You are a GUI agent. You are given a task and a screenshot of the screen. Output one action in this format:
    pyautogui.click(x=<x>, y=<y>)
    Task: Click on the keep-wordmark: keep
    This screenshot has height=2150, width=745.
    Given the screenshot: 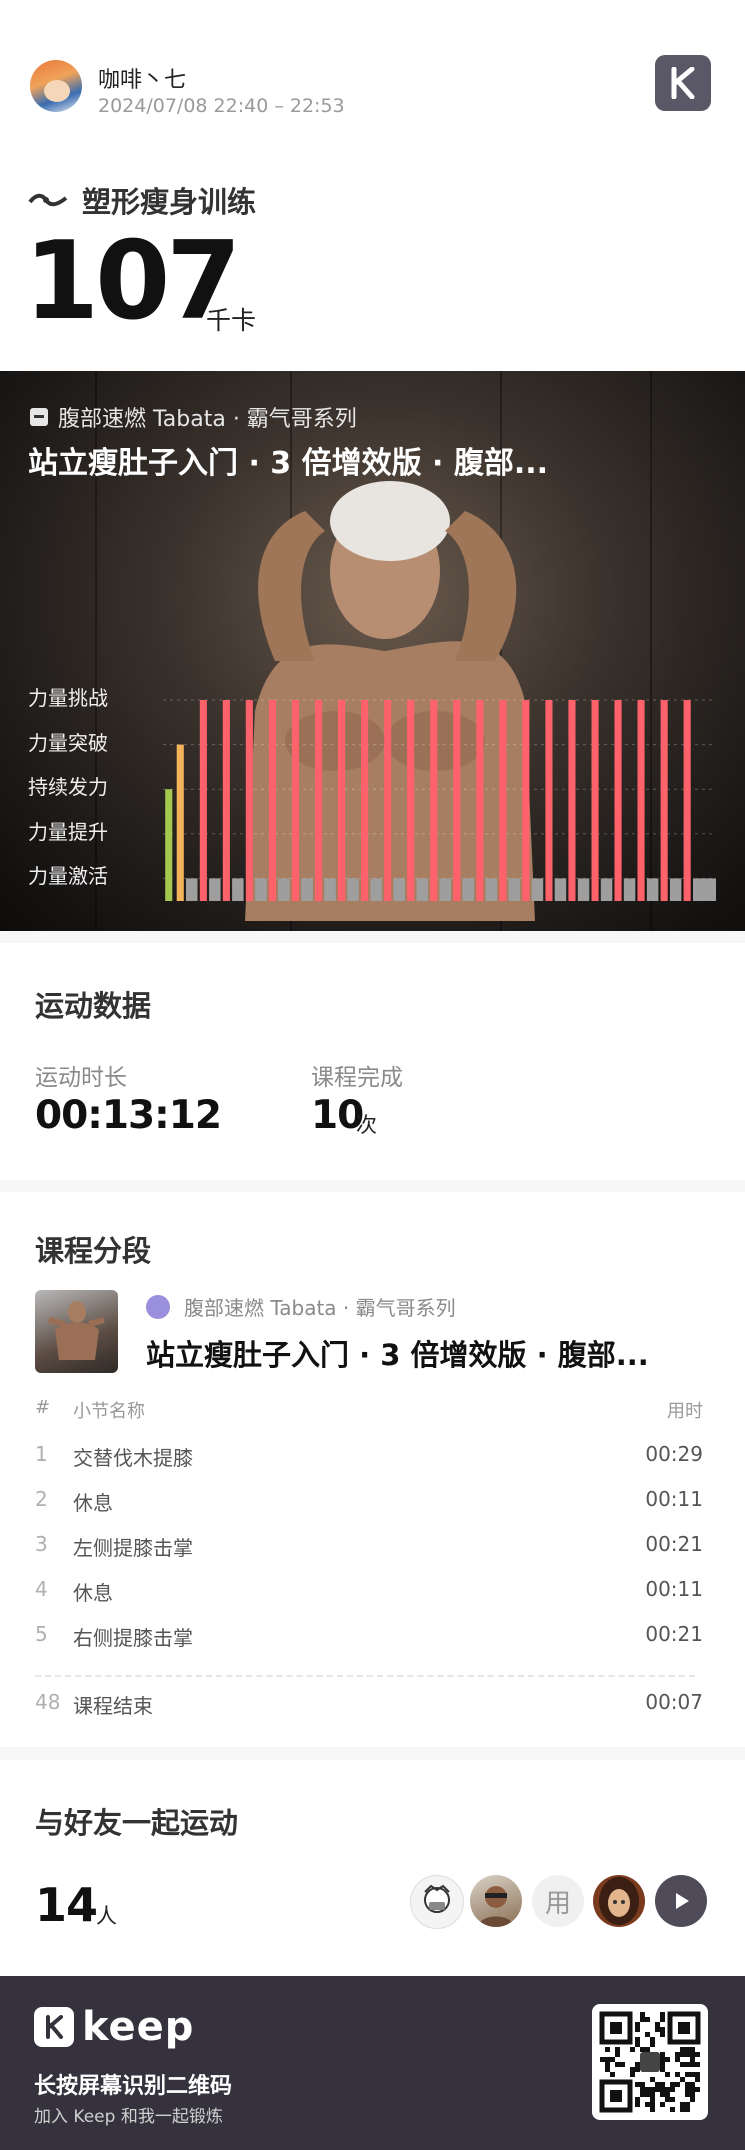 What is the action you would take?
    pyautogui.click(x=138, y=2027)
    